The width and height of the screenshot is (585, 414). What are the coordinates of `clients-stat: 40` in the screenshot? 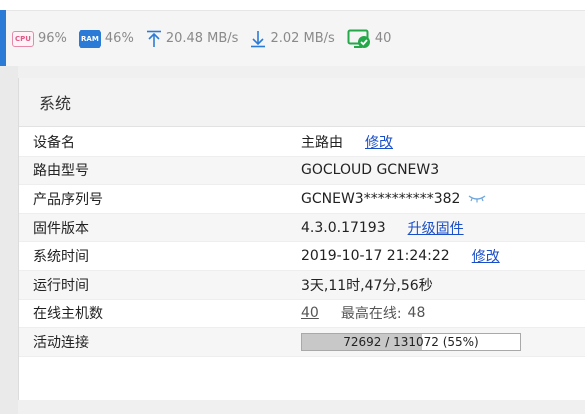 It's located at (369, 39).